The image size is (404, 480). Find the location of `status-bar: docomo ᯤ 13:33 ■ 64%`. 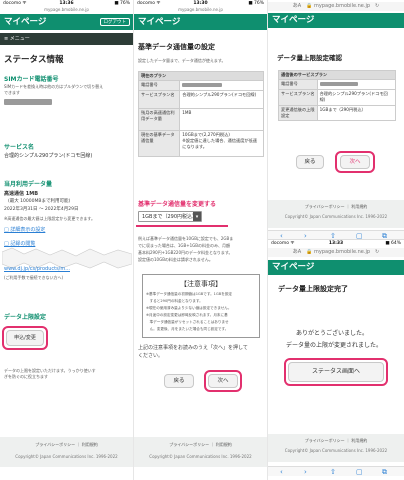

status-bar: docomo ᯤ 13:33 ■ 64% is located at coordinates (336, 243).